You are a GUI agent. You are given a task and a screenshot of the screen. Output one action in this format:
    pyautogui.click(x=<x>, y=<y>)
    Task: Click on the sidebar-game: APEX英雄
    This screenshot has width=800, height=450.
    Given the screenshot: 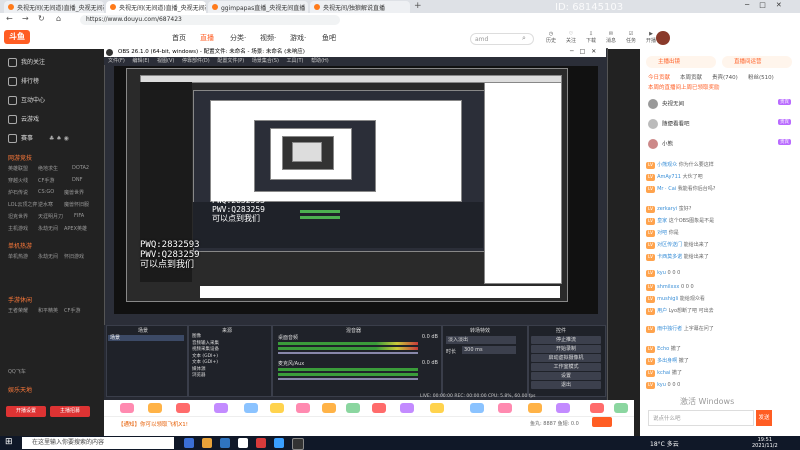 What is the action you would take?
    pyautogui.click(x=75, y=228)
    